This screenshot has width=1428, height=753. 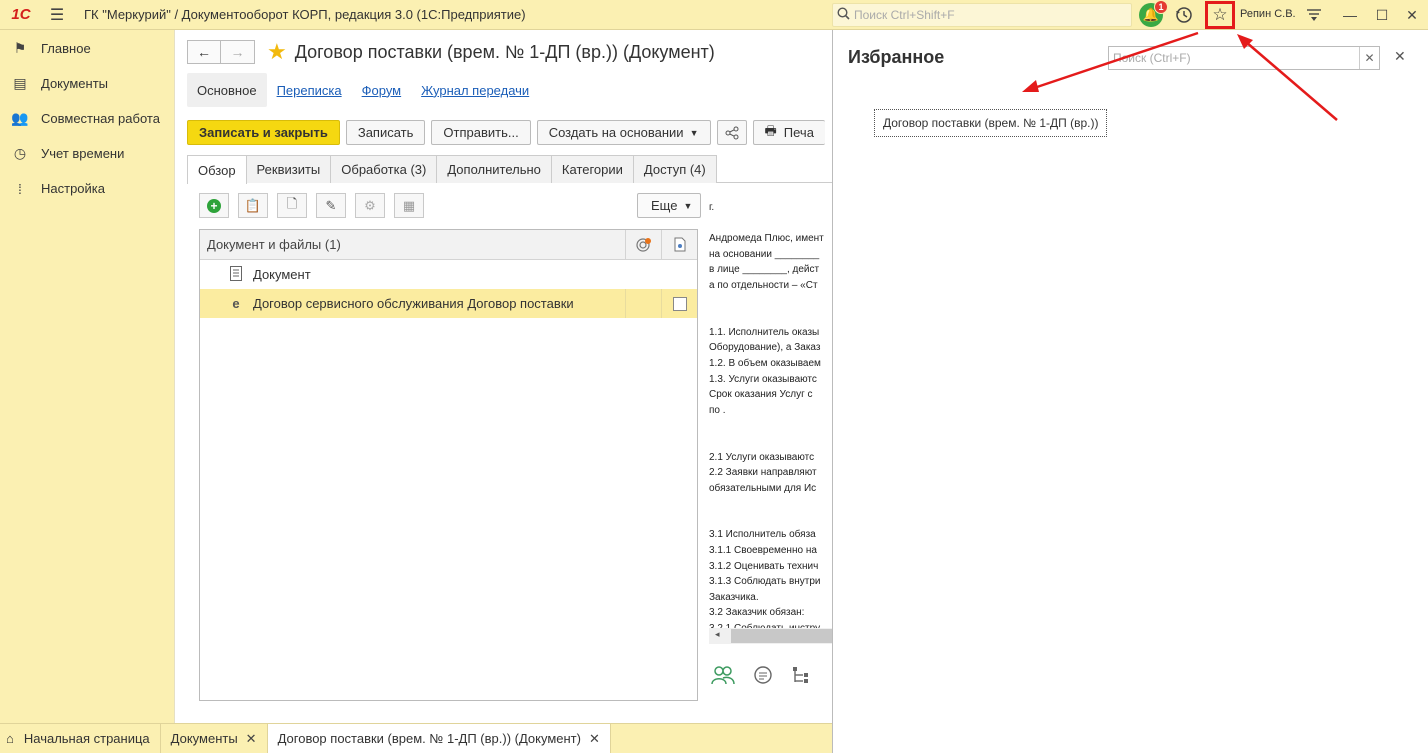 I want to click on add-file-icon: +, so click(x=214, y=205).